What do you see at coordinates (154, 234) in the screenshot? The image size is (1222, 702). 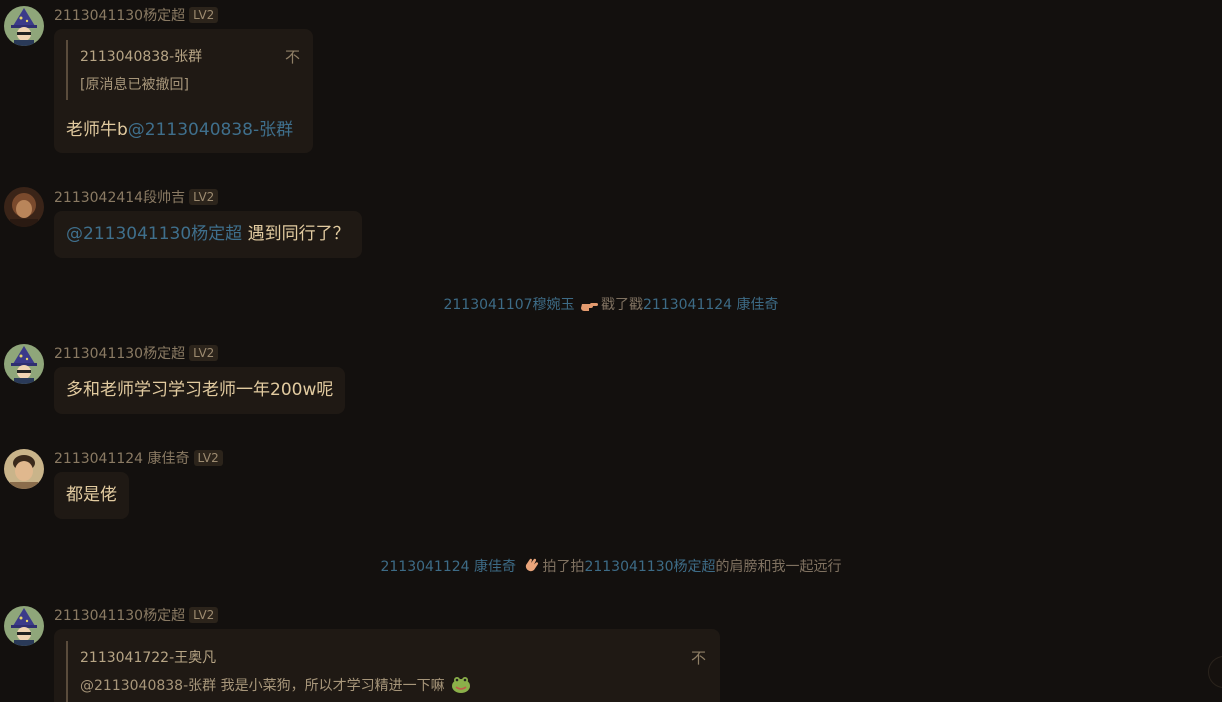 I see `mention-link: @2113041130杨定超` at bounding box center [154, 234].